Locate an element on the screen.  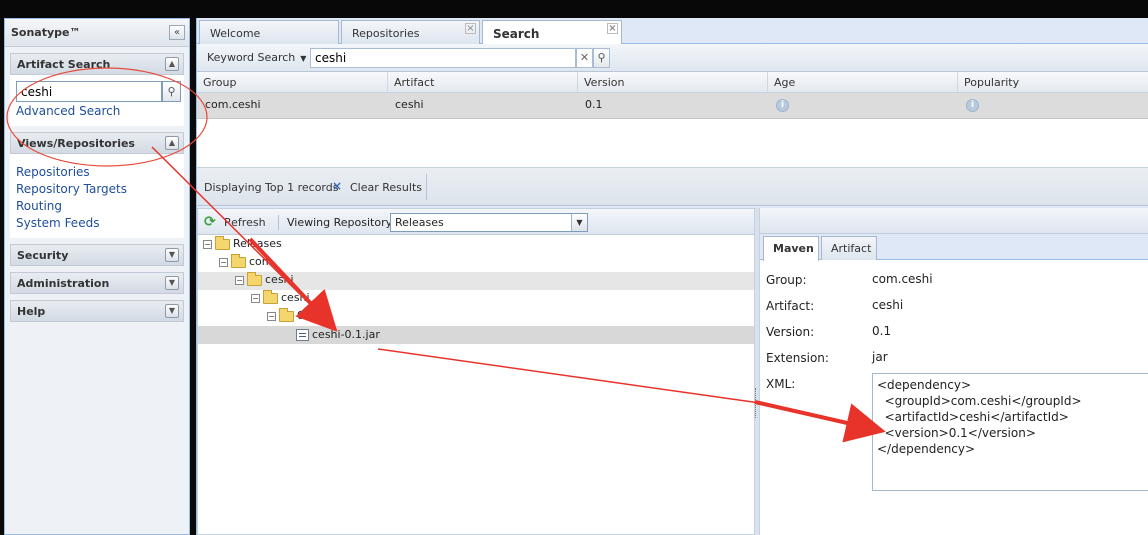
help-header: Help ▼ is located at coordinates (97, 311).